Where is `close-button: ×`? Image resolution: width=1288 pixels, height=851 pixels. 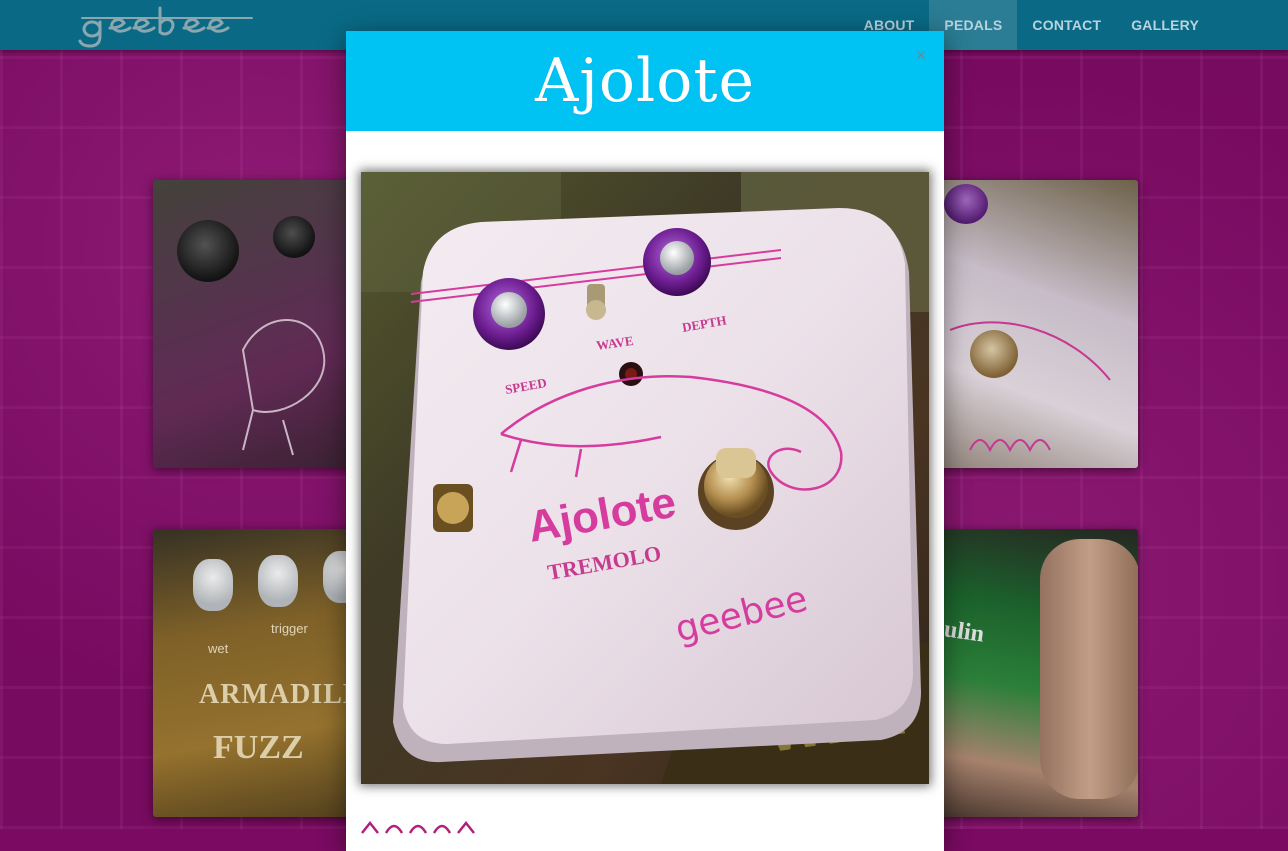
close-button: × is located at coordinates (921, 55).